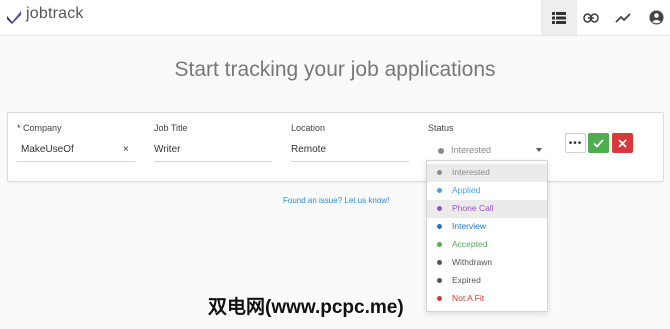  What do you see at coordinates (335, 18) in the screenshot?
I see `top-bar: jobtrack` at bounding box center [335, 18].